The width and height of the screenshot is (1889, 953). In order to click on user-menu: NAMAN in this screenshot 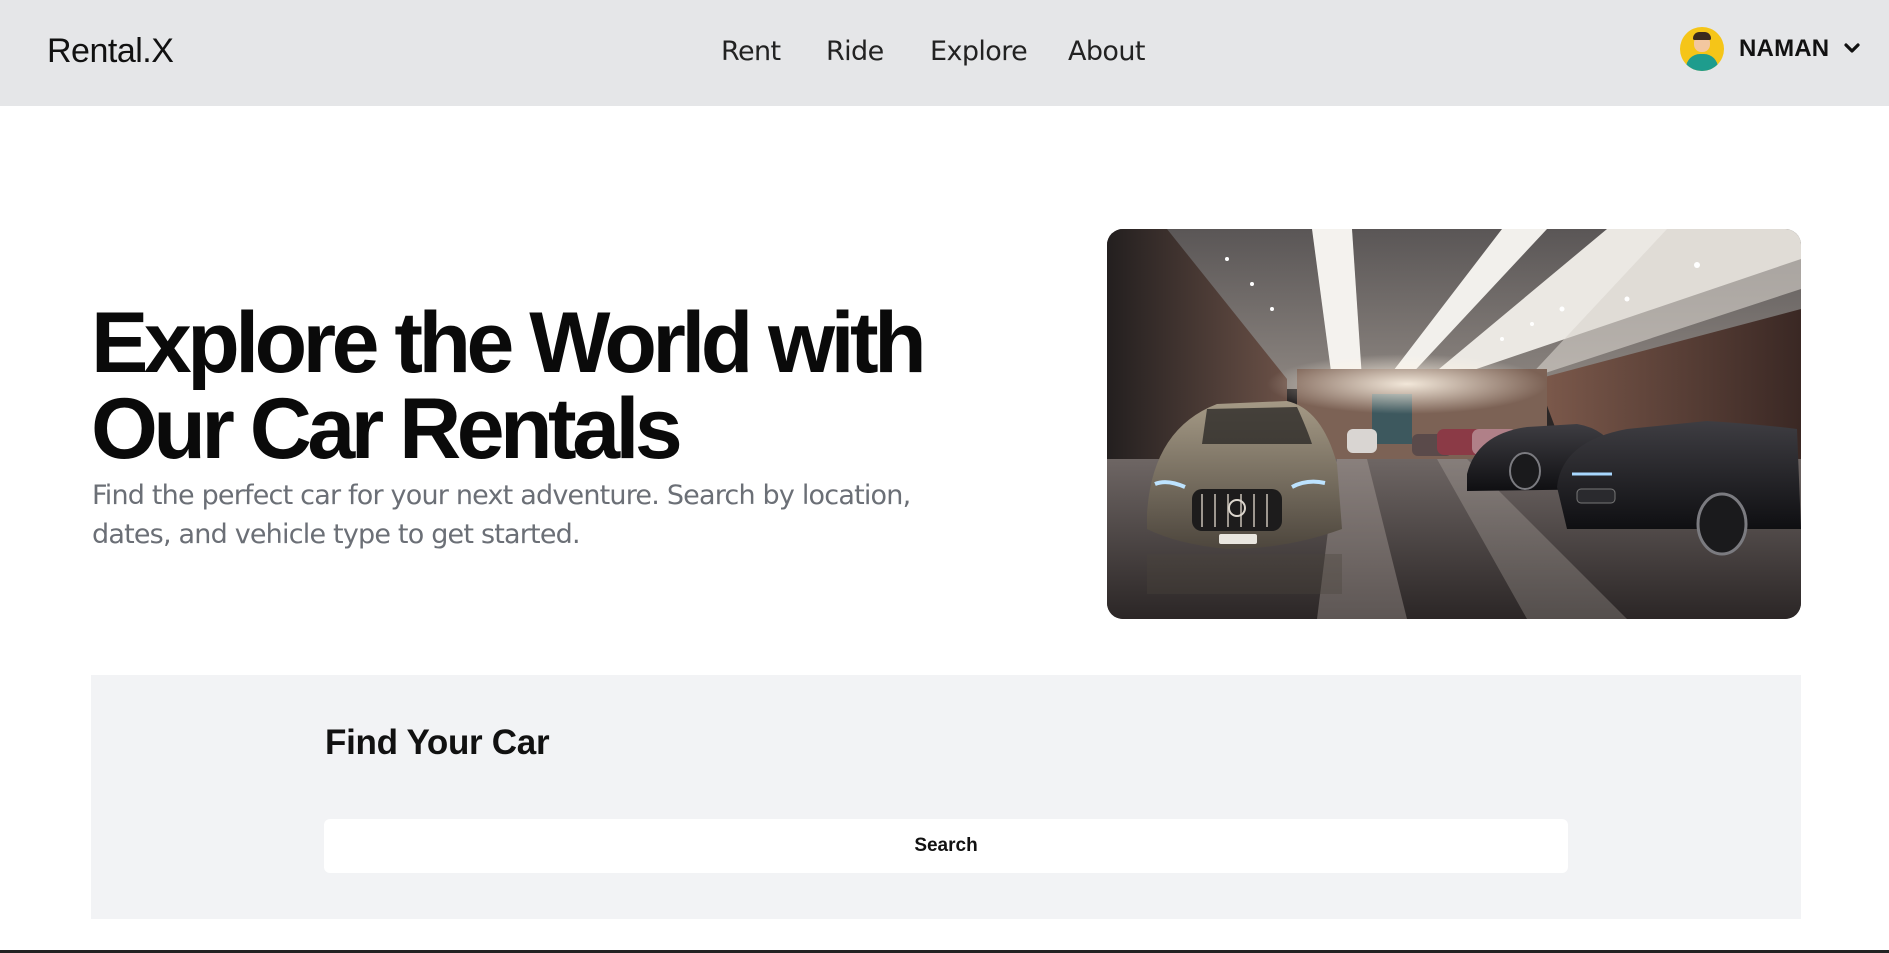, I will do `click(1770, 49)`.